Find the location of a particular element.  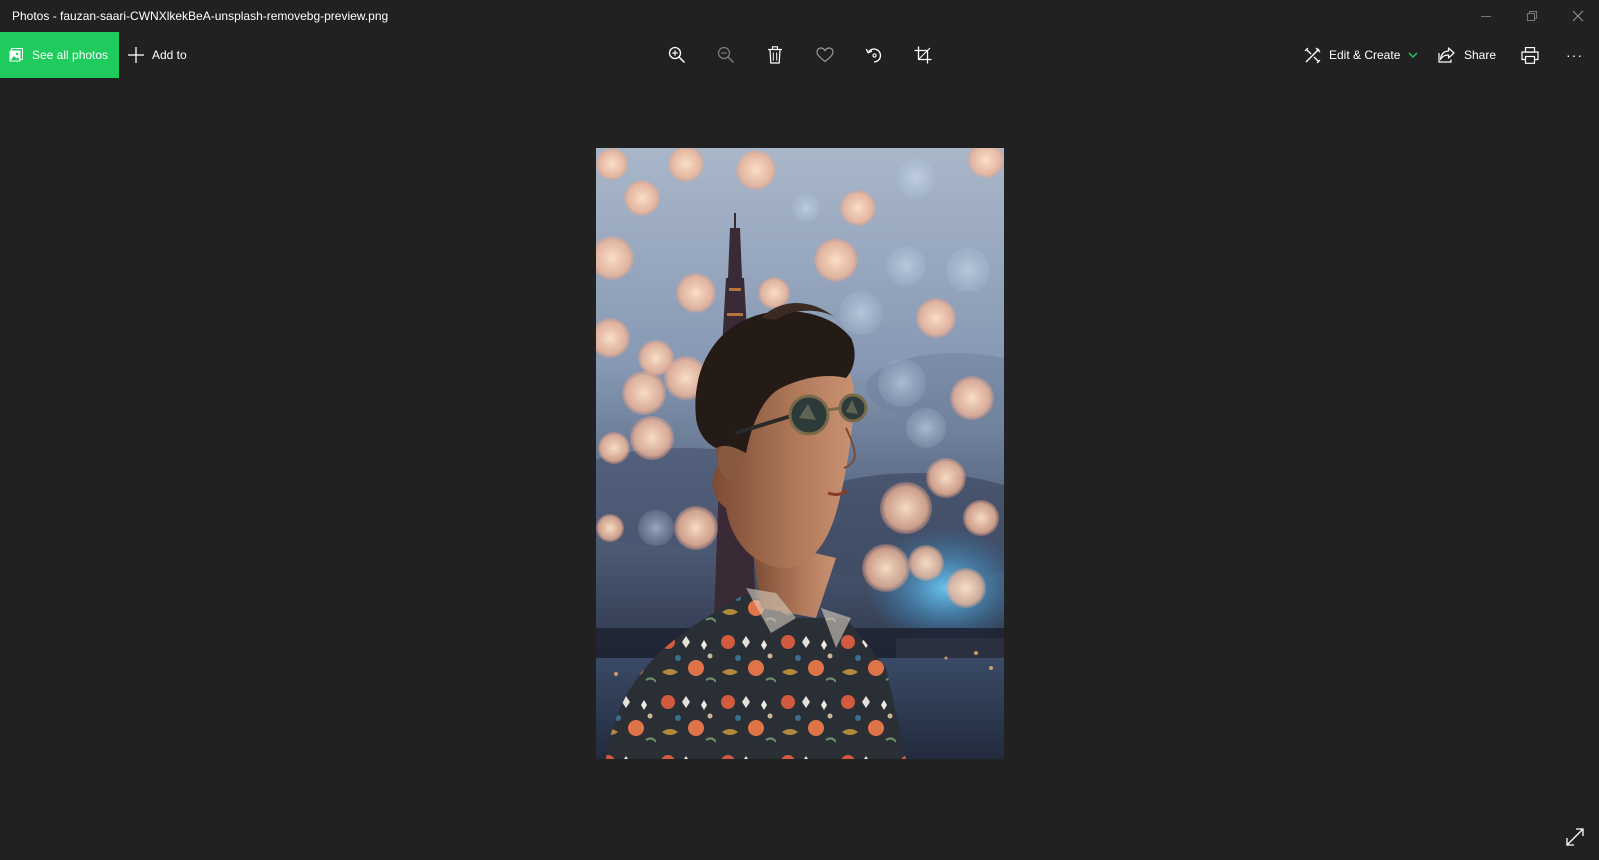

trash-icon is located at coordinates (775, 55).